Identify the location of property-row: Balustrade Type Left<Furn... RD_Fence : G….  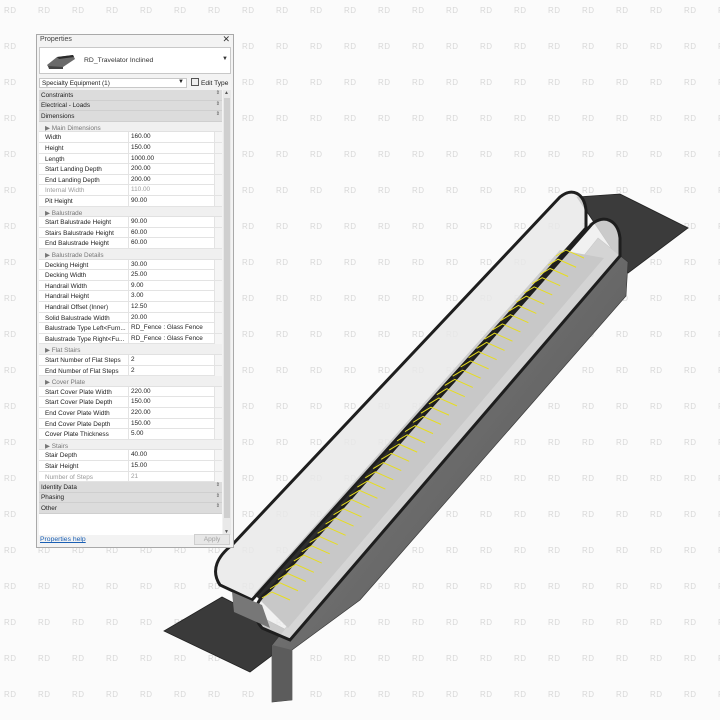
(130, 328).